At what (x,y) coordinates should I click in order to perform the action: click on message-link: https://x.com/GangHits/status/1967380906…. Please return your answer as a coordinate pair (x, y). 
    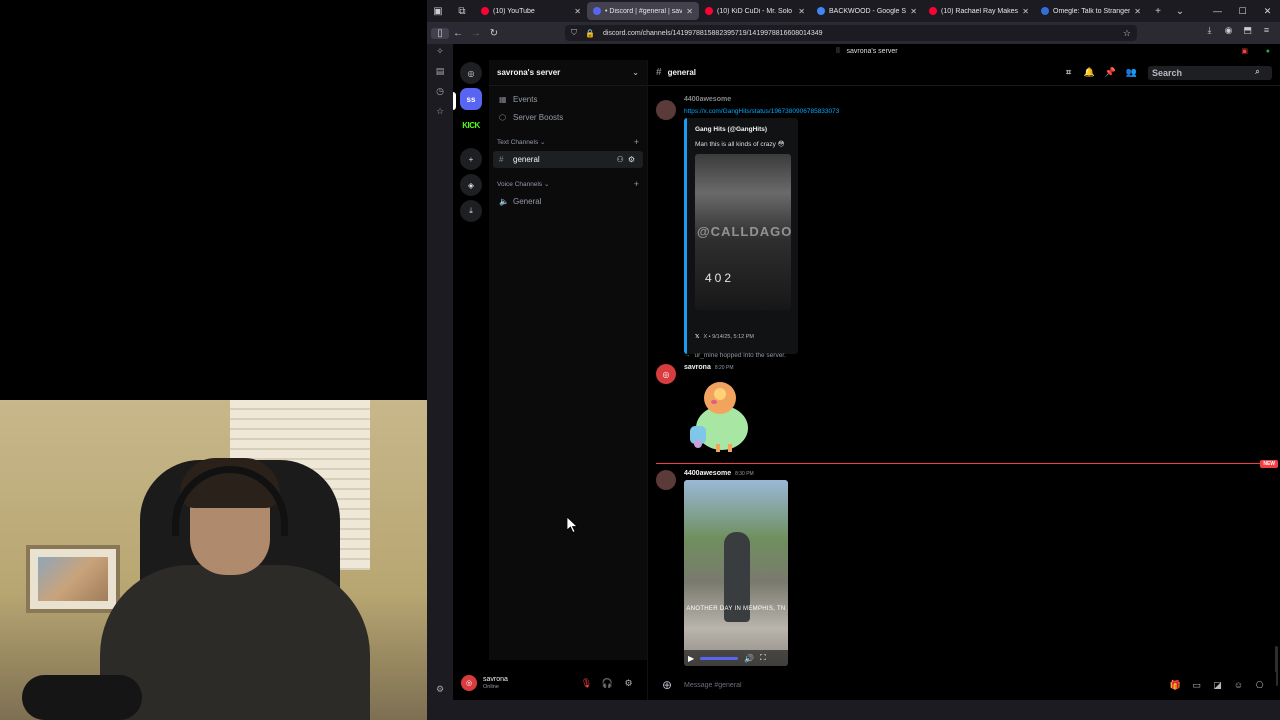
    Looking at the image, I should click on (761, 111).